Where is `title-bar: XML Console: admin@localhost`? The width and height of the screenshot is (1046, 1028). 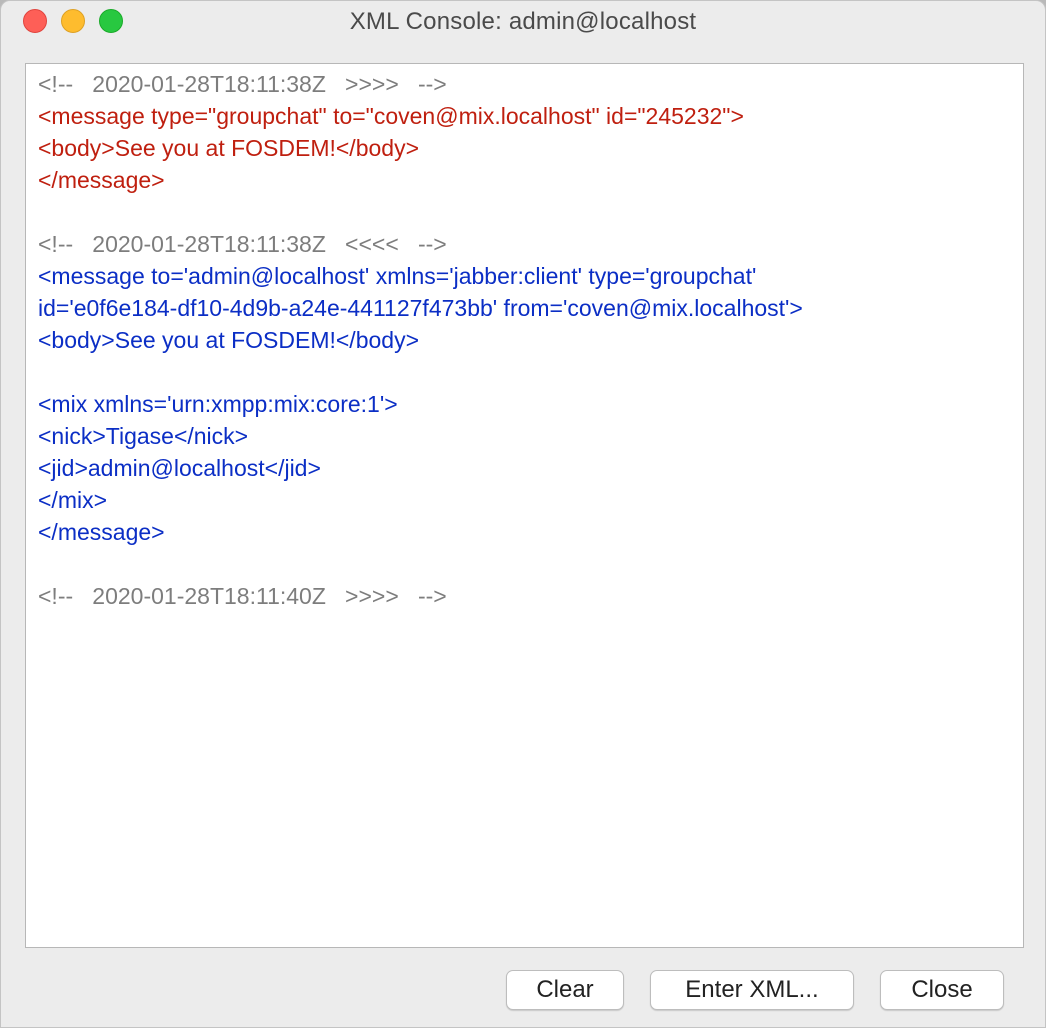 title-bar: XML Console: admin@localhost is located at coordinates (523, 23).